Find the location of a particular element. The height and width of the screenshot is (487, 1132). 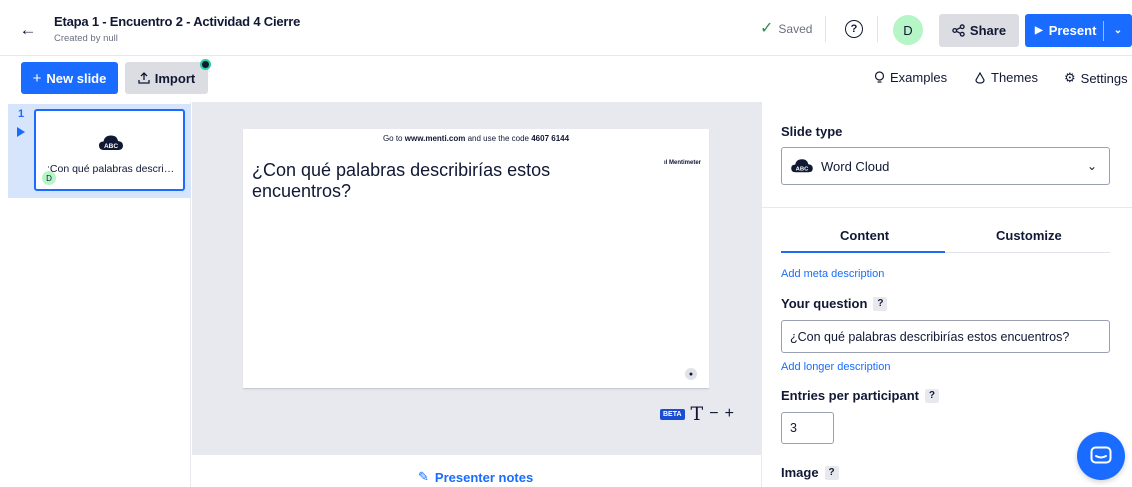

slide-thumbnail: ABC ;Con qué palabras descri… D is located at coordinates (109, 150).